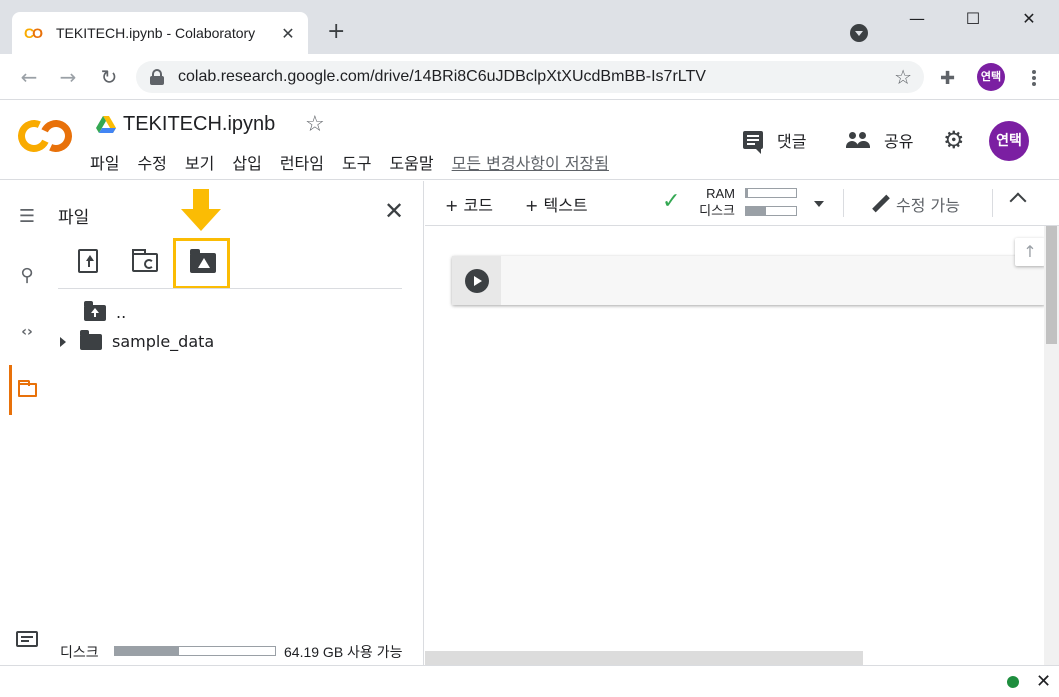  I want to click on table-of-contents-icon: ☰, so click(27, 217).